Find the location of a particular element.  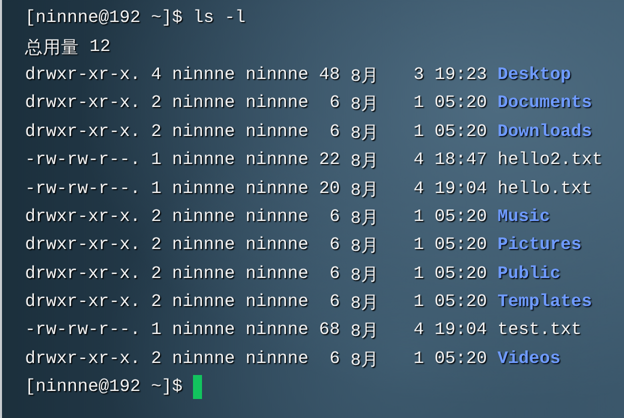

day-text: 3 is located at coordinates (420, 74).